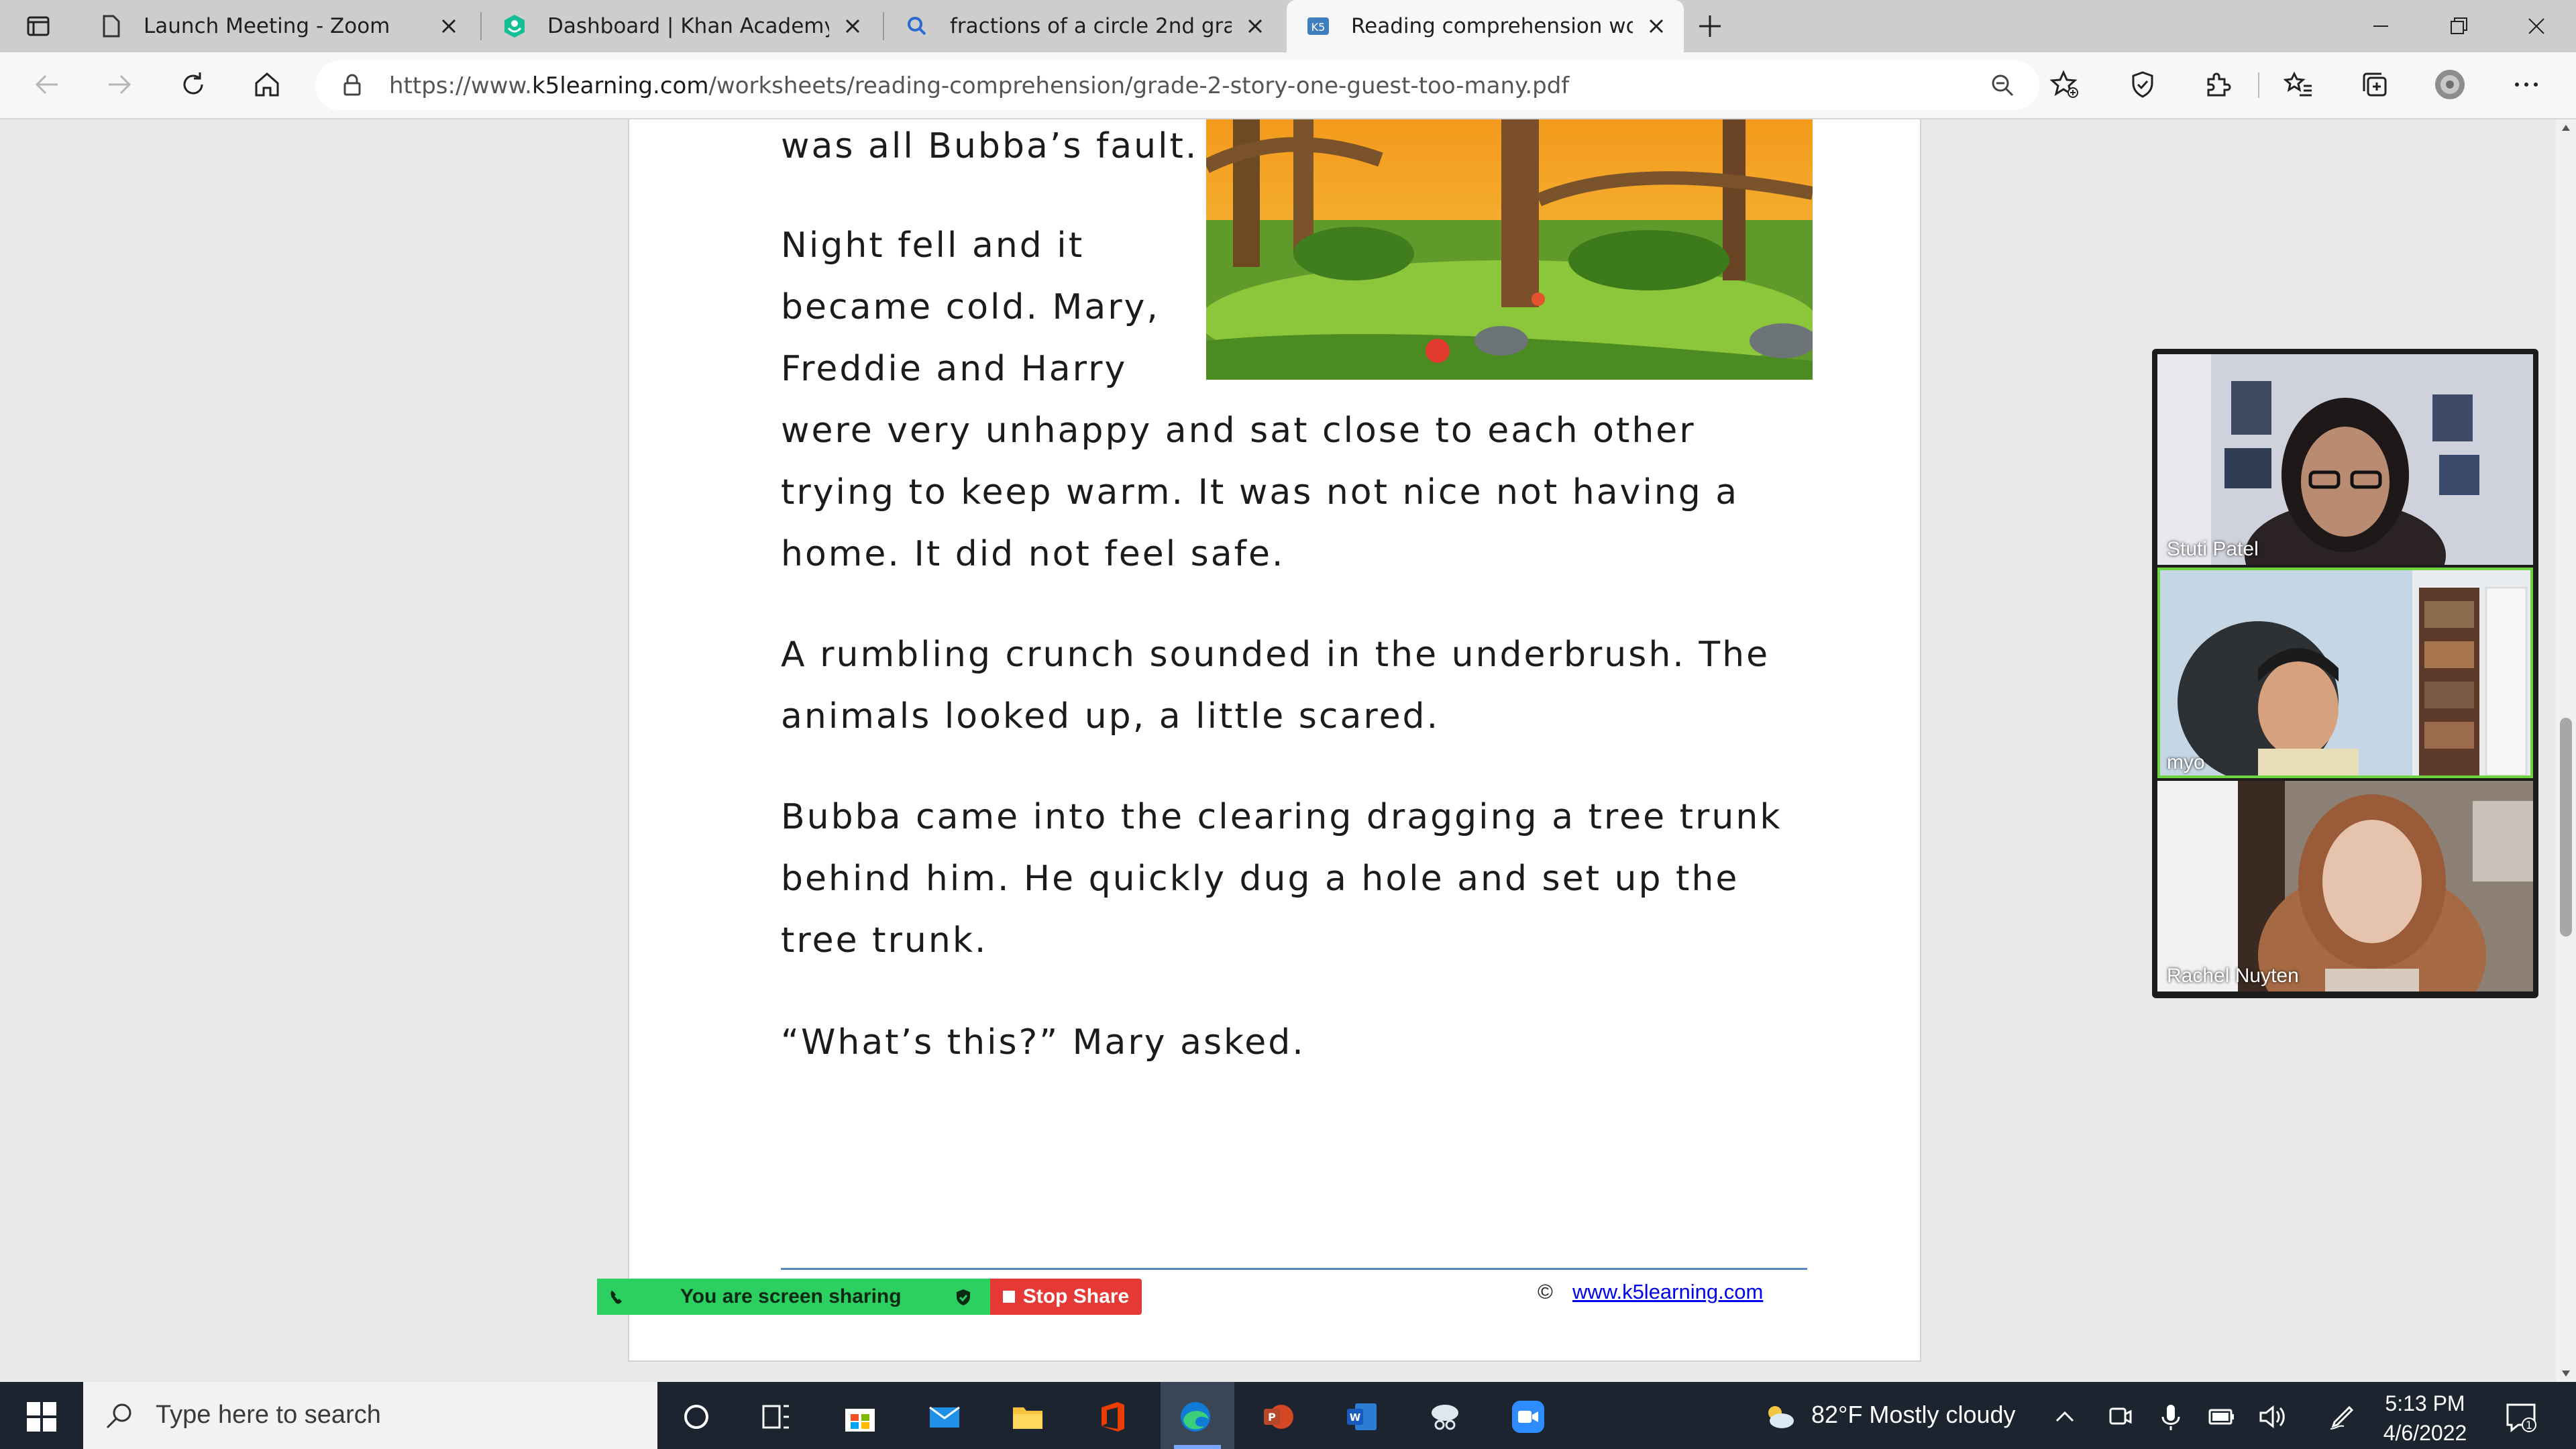 Image resolution: width=2576 pixels, height=1449 pixels. Describe the element at coordinates (1278, 1416) in the screenshot. I see `powerpoint-icon: P` at that location.